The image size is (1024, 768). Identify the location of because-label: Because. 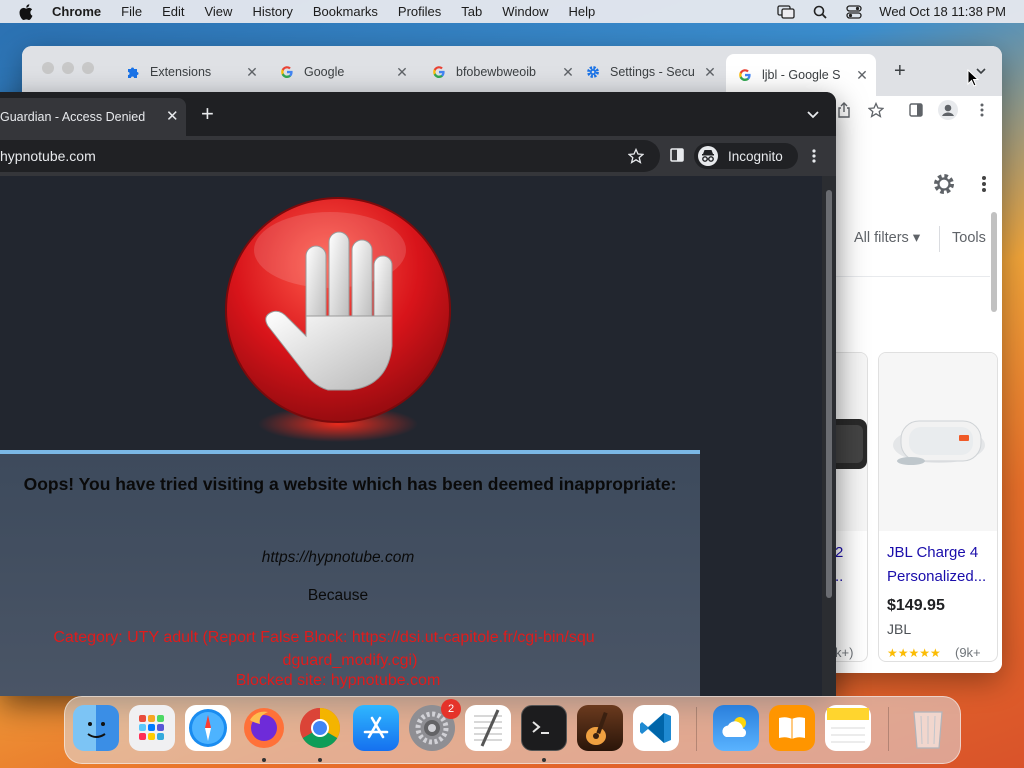
(338, 595).